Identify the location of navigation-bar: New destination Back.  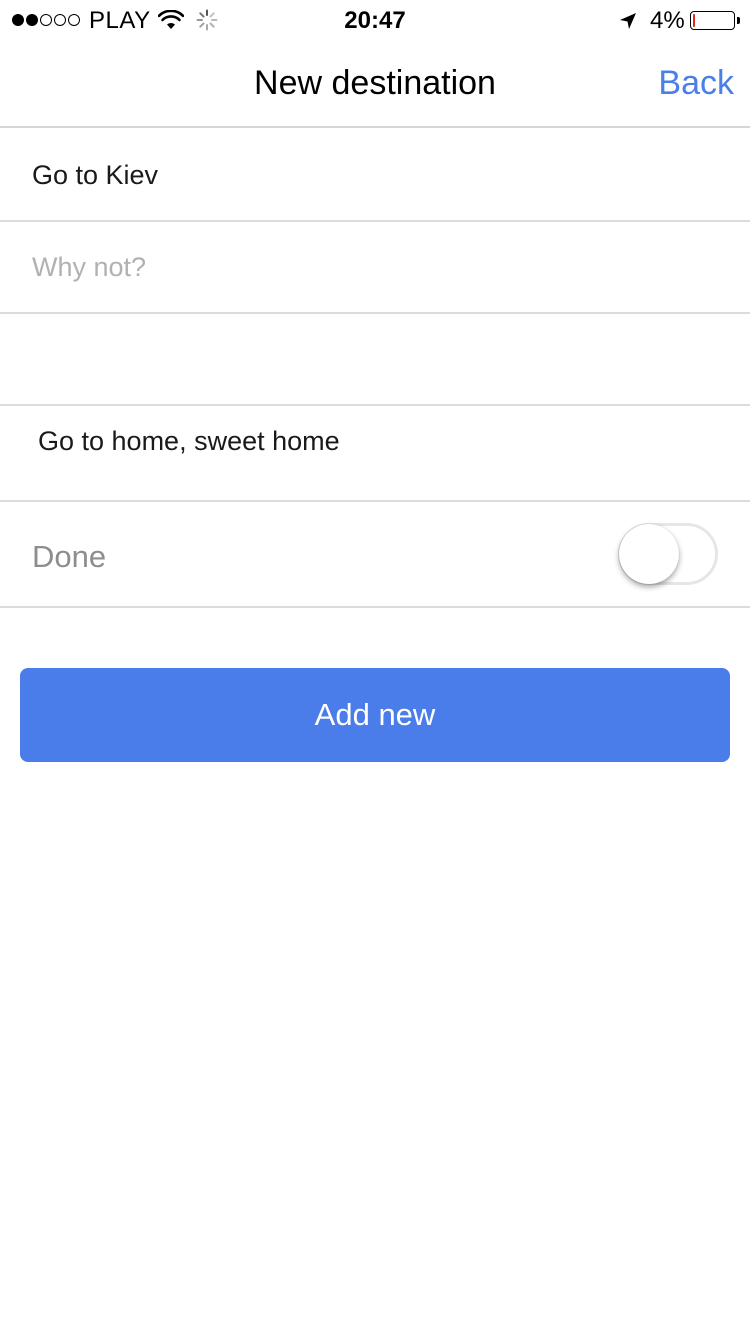
(375, 84).